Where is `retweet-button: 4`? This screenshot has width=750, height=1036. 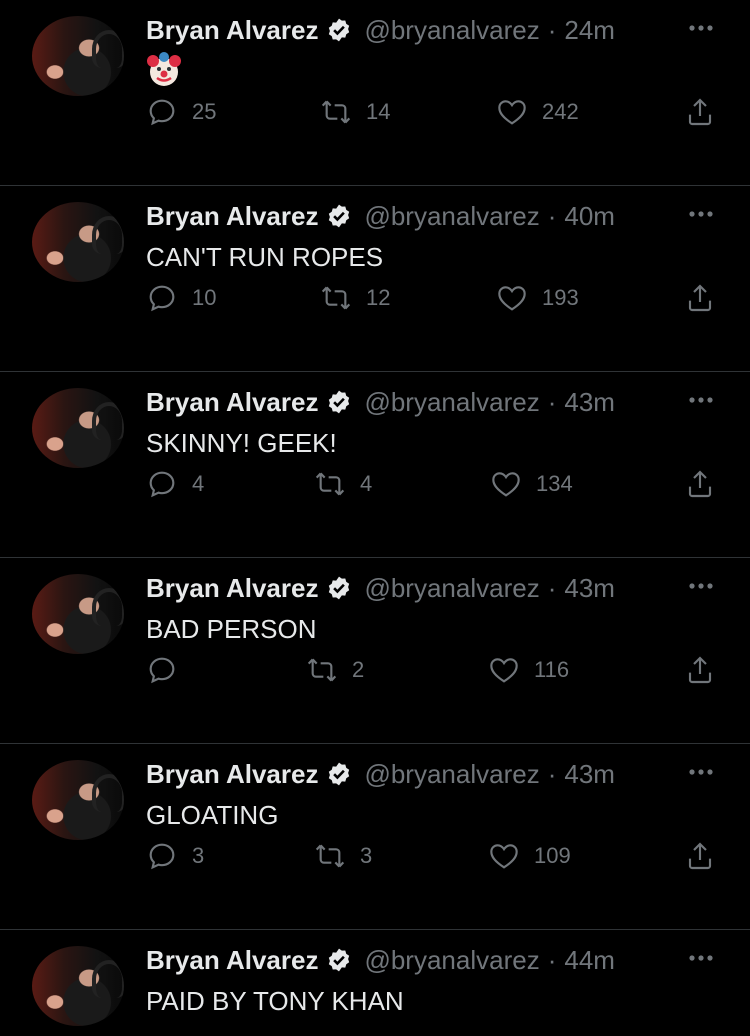 retweet-button: 4 is located at coordinates (343, 484).